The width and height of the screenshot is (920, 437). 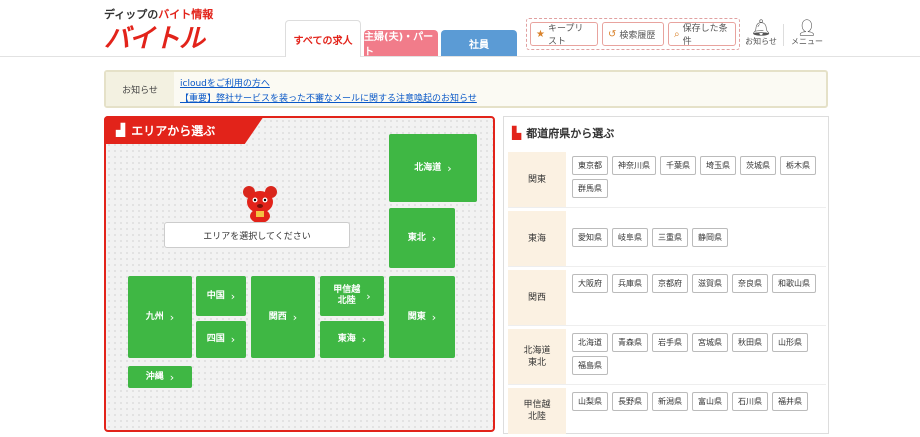 I want to click on mascot-icon, so click(x=260, y=204).